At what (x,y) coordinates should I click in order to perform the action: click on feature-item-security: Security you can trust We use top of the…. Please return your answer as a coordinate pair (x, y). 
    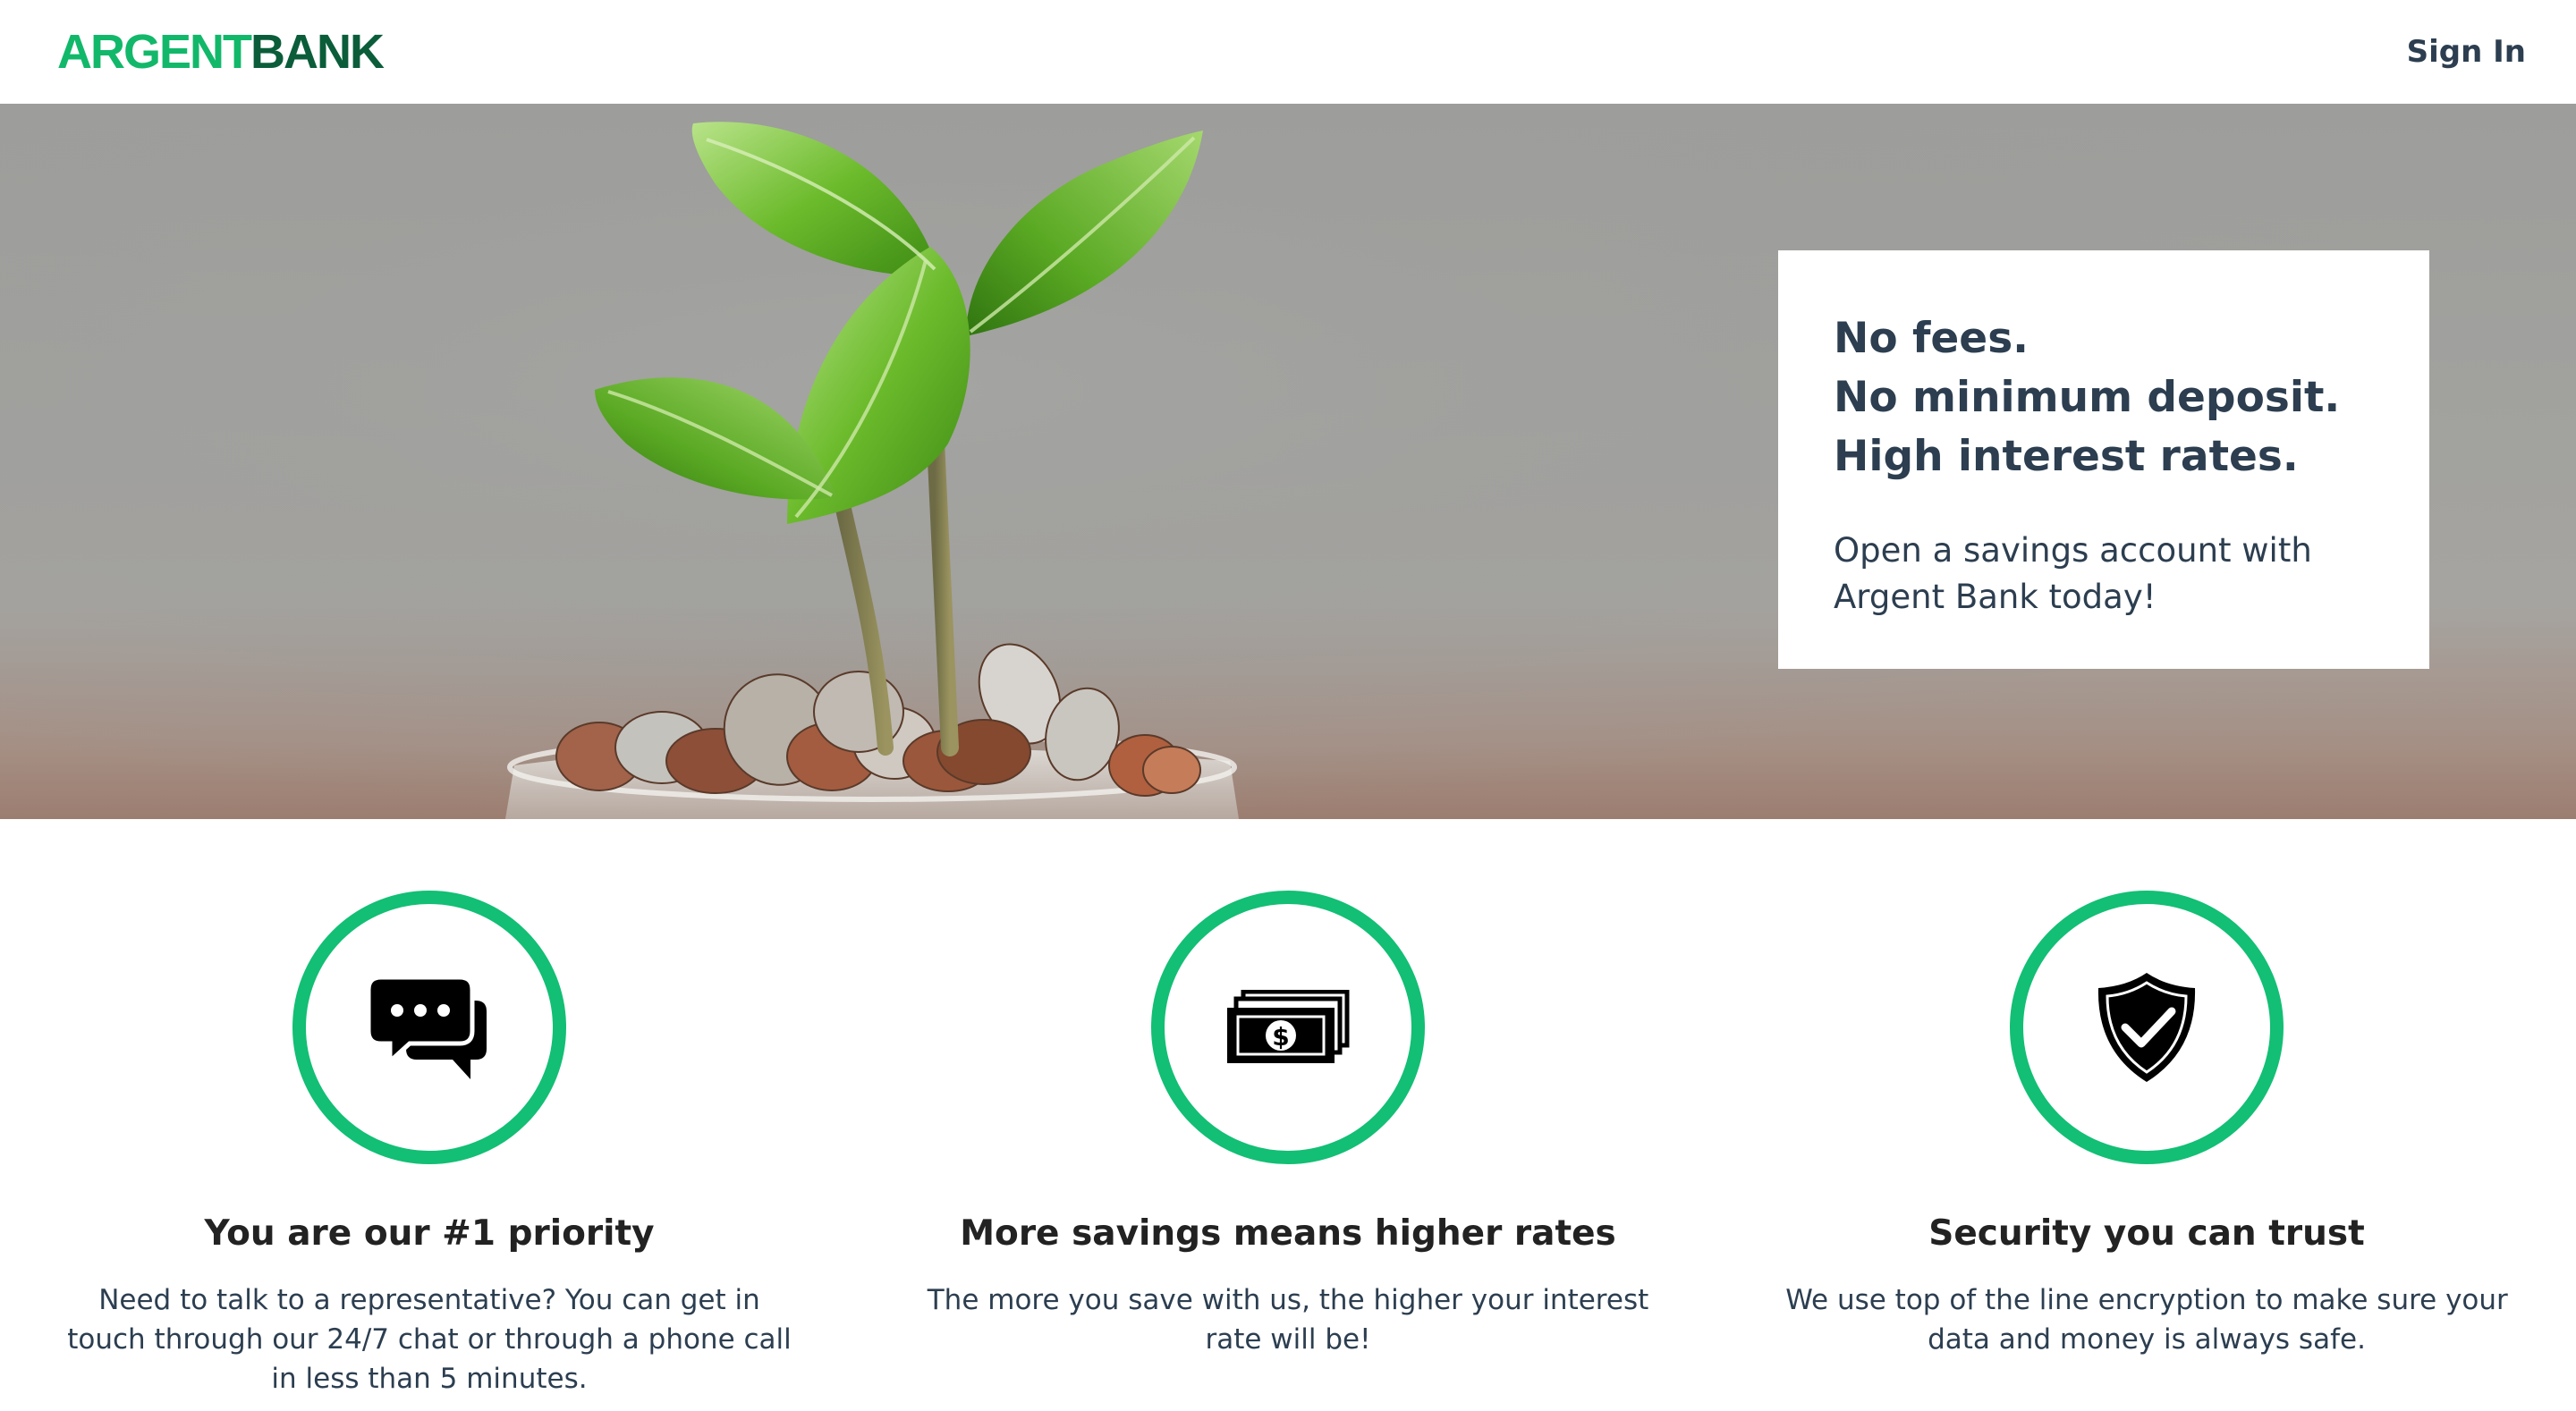
    Looking at the image, I should click on (2146, 1089).